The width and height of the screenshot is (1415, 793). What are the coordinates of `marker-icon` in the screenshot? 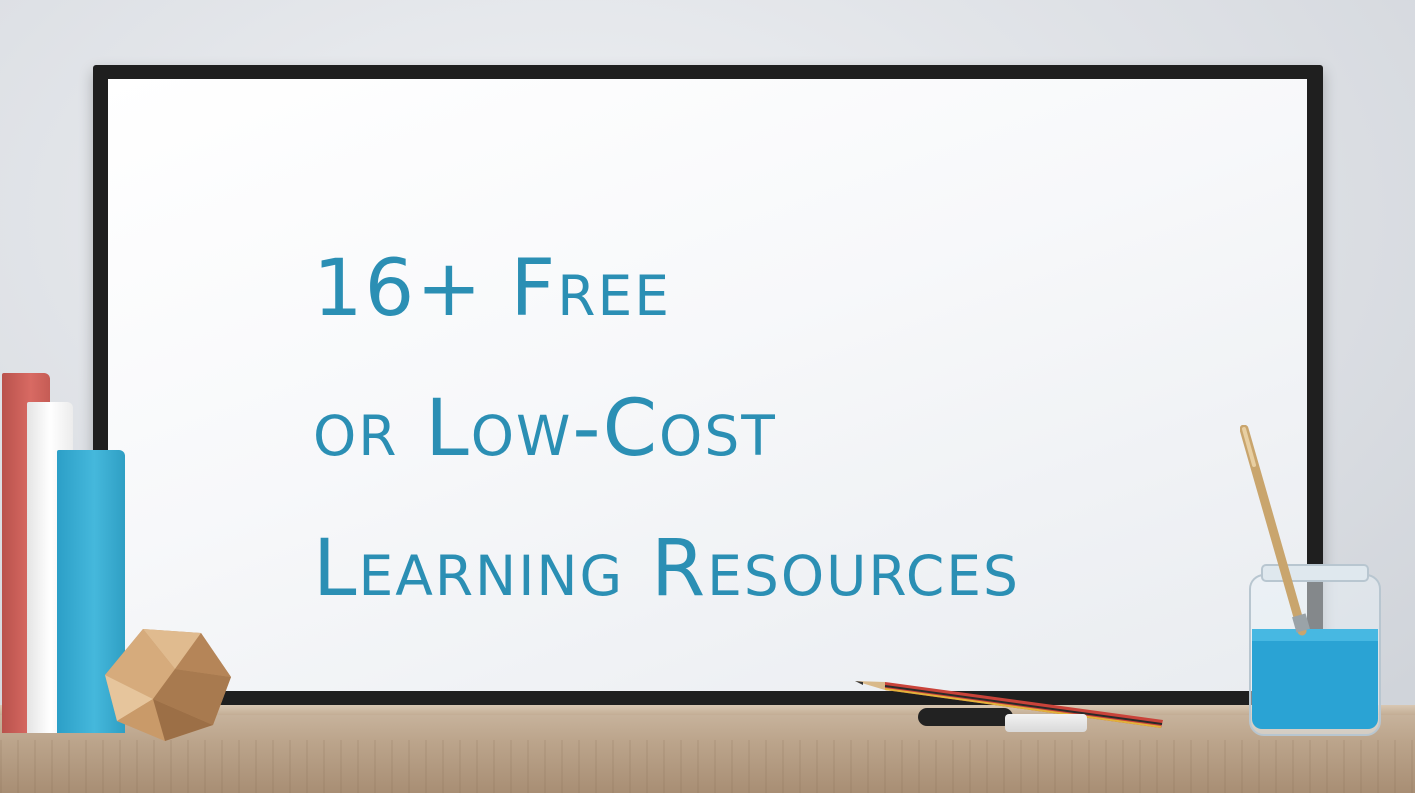 It's located at (965, 717).